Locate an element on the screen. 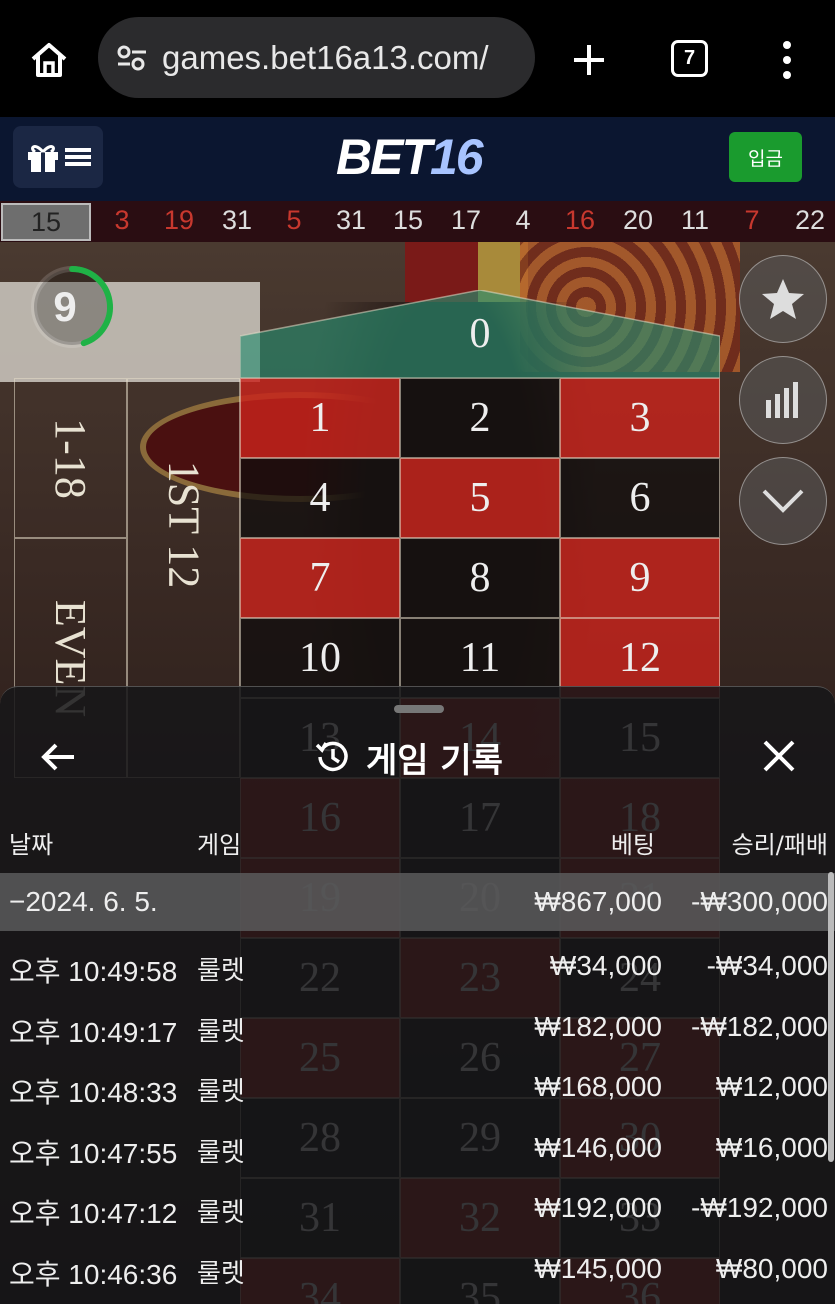 This screenshot has width=835, height=1304. bet-zero: 0 is located at coordinates (480, 334).